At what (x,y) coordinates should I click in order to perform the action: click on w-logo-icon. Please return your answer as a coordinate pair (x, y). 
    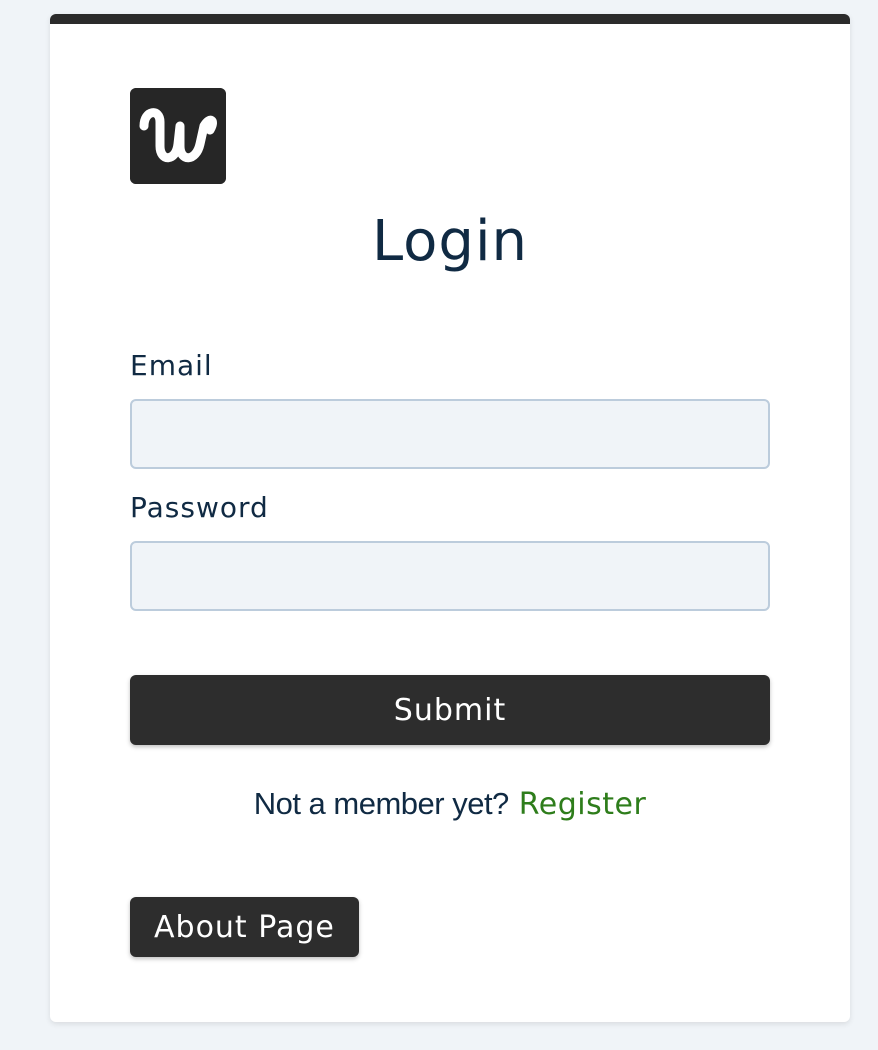
    Looking at the image, I should click on (178, 136).